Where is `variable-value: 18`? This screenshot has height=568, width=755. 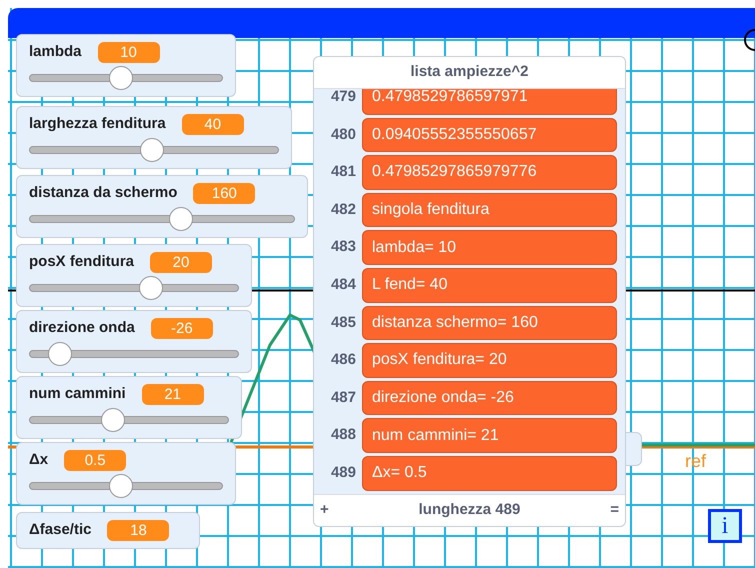
variable-value: 18 is located at coordinates (138, 530).